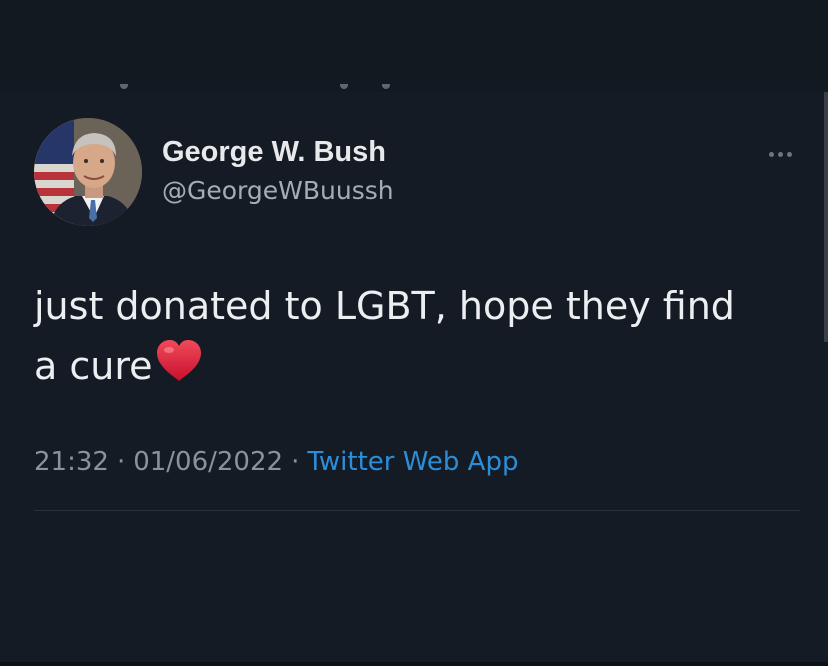 This screenshot has width=828, height=666. Describe the element at coordinates (179, 369) in the screenshot. I see `red-heart-icon` at that location.